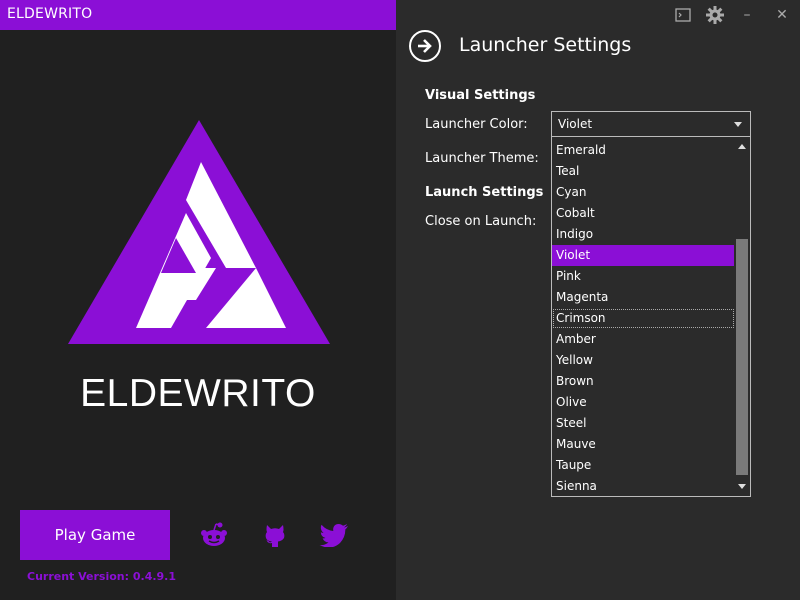 The width and height of the screenshot is (800, 600). What do you see at coordinates (575, 124) in the screenshot?
I see `launcher-color-value: Violet` at bounding box center [575, 124].